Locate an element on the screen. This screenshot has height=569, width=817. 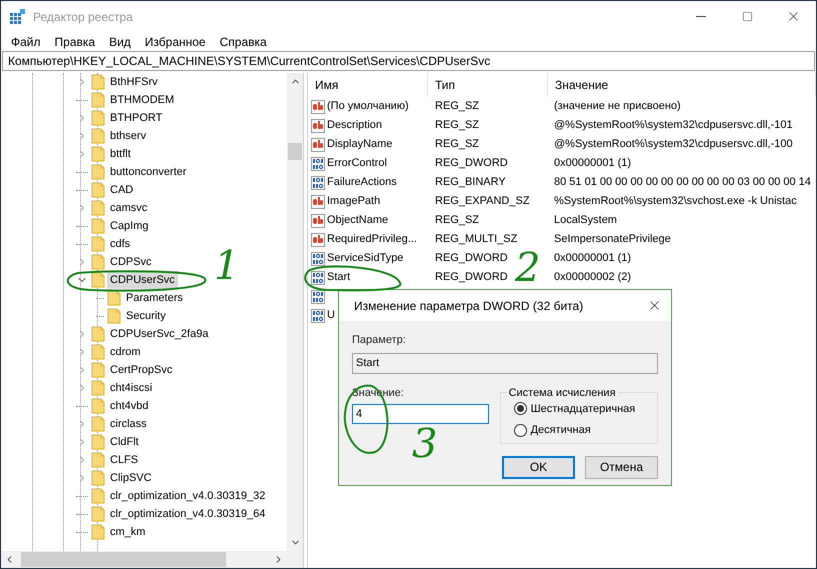
window-title: Редактор реестра is located at coordinates (83, 17).